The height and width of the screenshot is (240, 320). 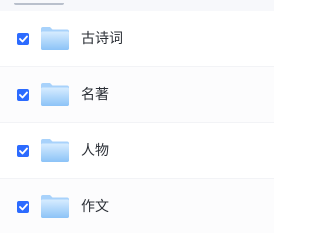 I want to click on cropped-header-fragment, so click(x=39, y=2).